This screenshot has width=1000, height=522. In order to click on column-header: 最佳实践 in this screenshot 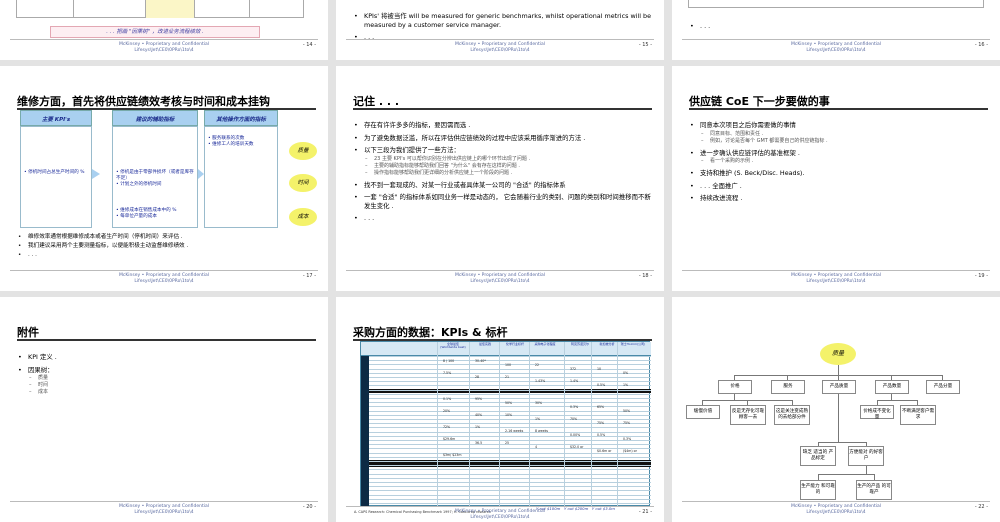, I will do `click(484, 344)`.